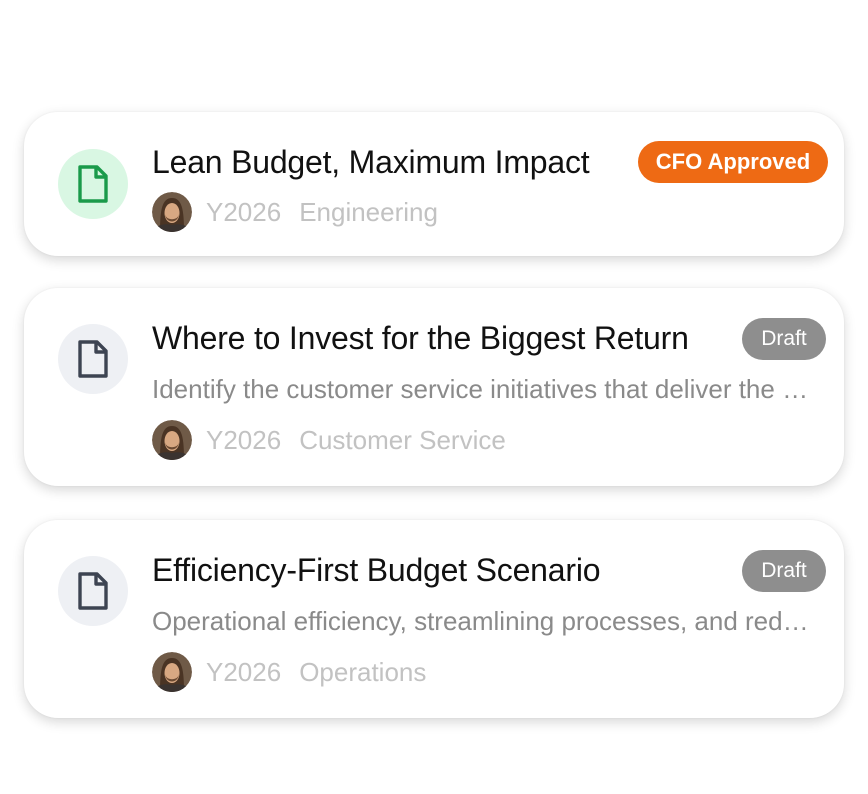  Describe the element at coordinates (295, 212) in the screenshot. I see `scenario-meta: Y2026 Engineering` at that location.